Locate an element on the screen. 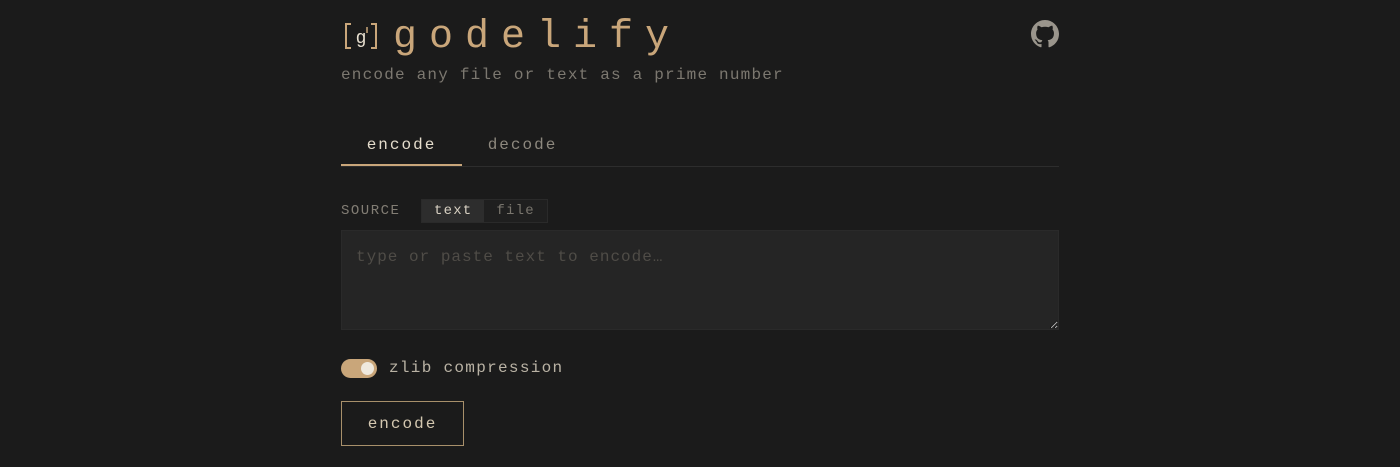 This screenshot has width=1400, height=467. mode-tabs: encode decode is located at coordinates (700, 146).